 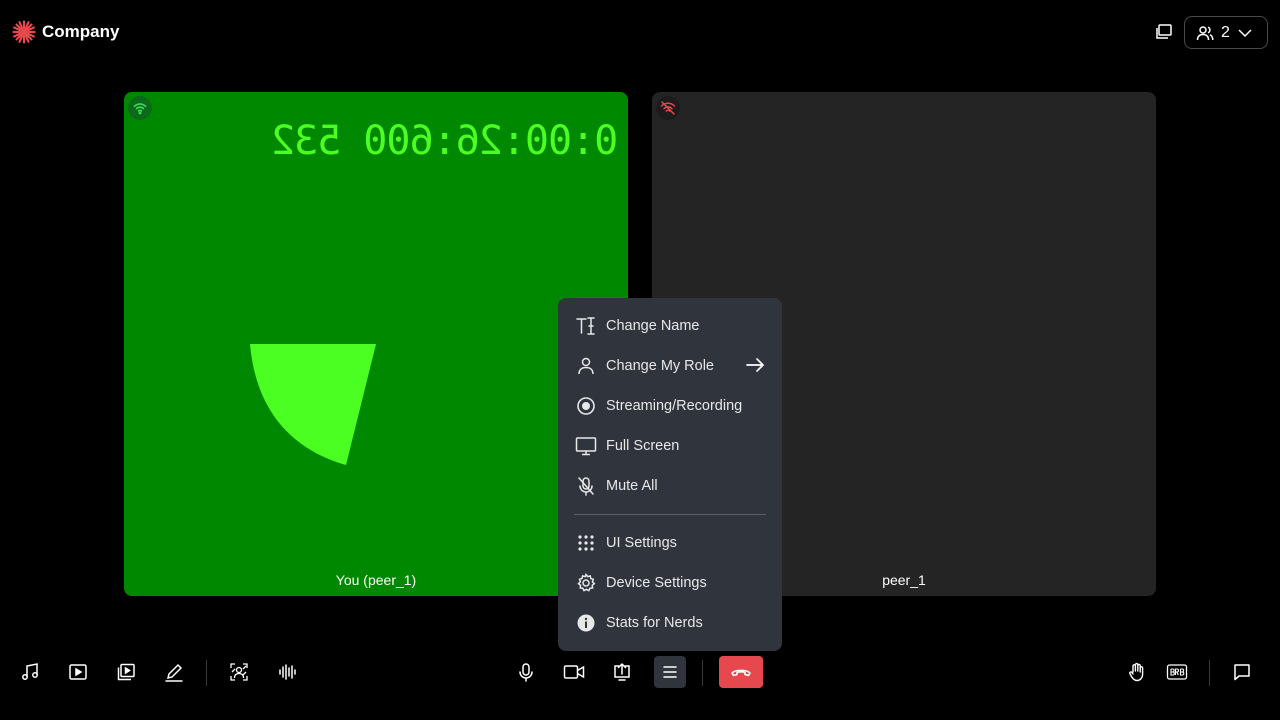 I want to click on menu-item-mute-all: Mute All, so click(x=670, y=486).